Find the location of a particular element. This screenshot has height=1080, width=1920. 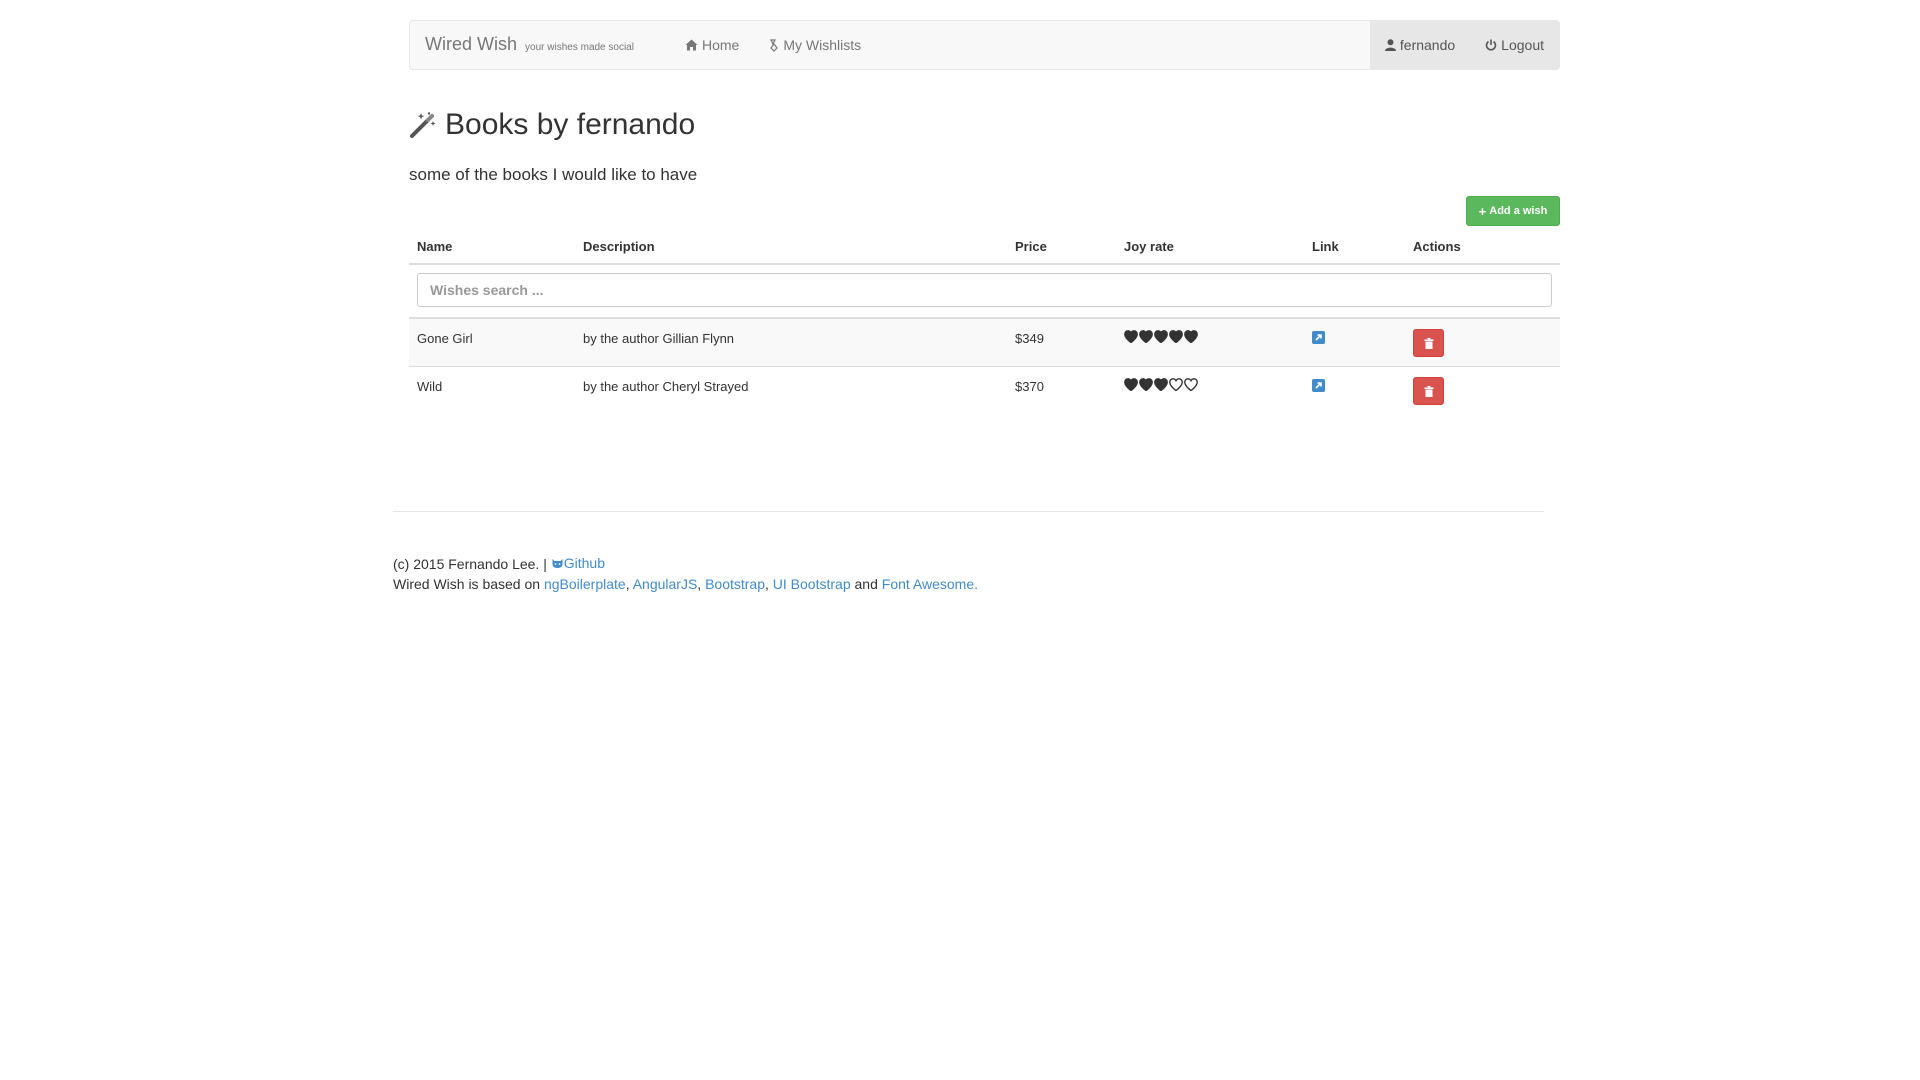

font-awesome-link: Font Awesome. is located at coordinates (930, 584).